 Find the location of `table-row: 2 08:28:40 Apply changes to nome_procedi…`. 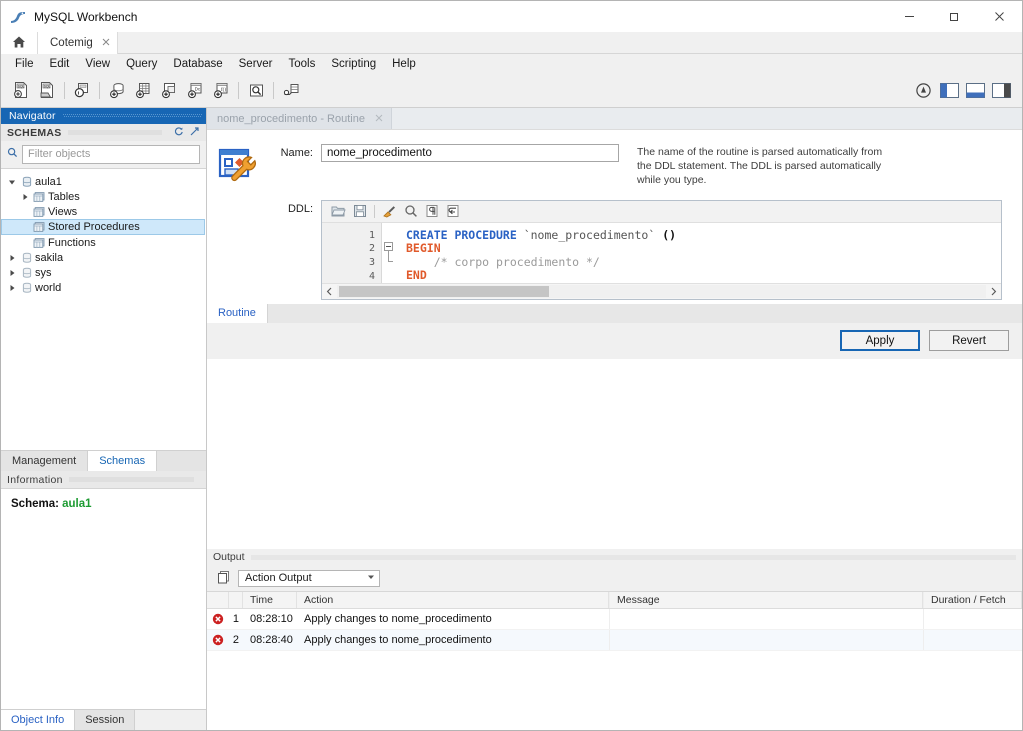

table-row: 2 08:28:40 Apply changes to nome_procedi… is located at coordinates (614, 640).